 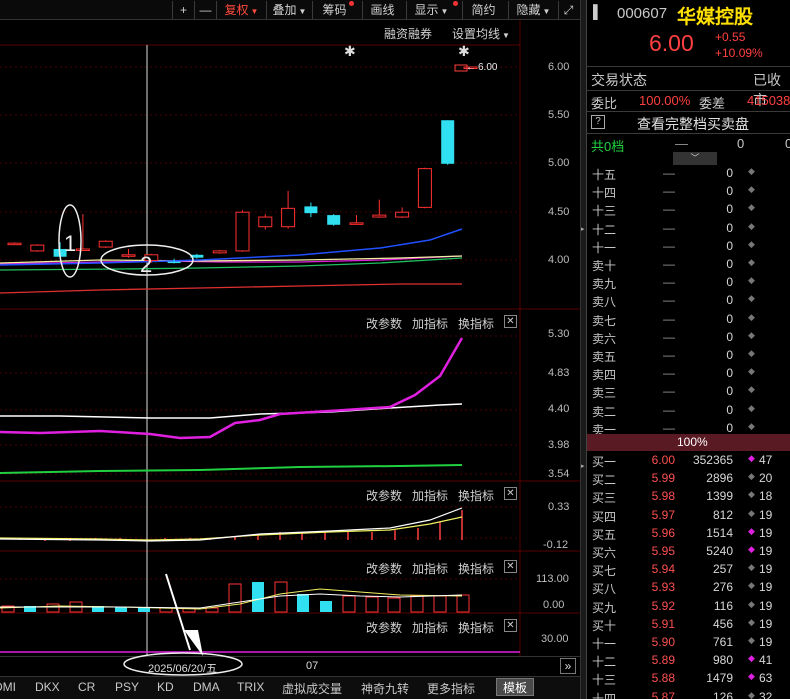 I want to click on bid-row: 买十 5.91 456 ◆ 19, so click(x=688, y=626).